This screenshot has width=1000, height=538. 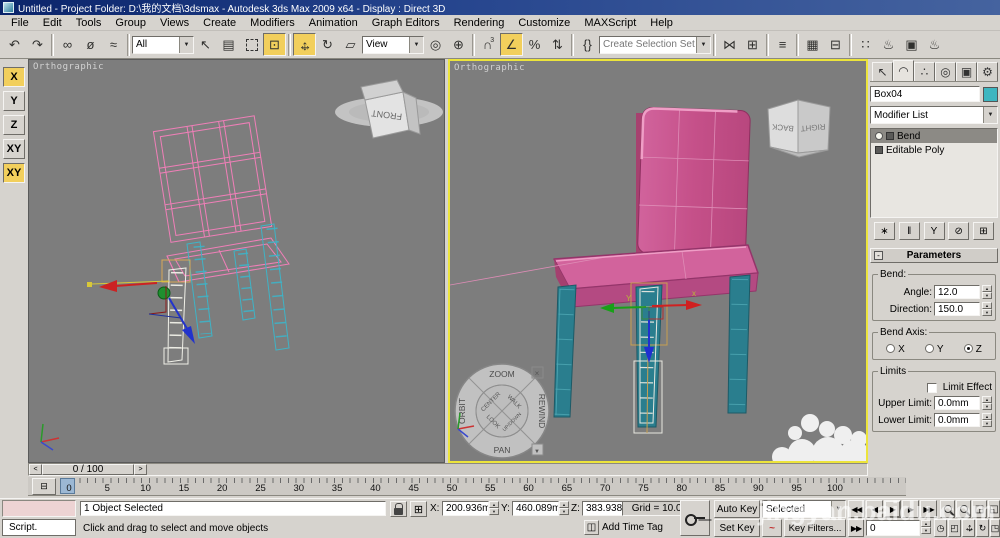 What do you see at coordinates (130, 23) in the screenshot?
I see `menu-group: Group` at bounding box center [130, 23].